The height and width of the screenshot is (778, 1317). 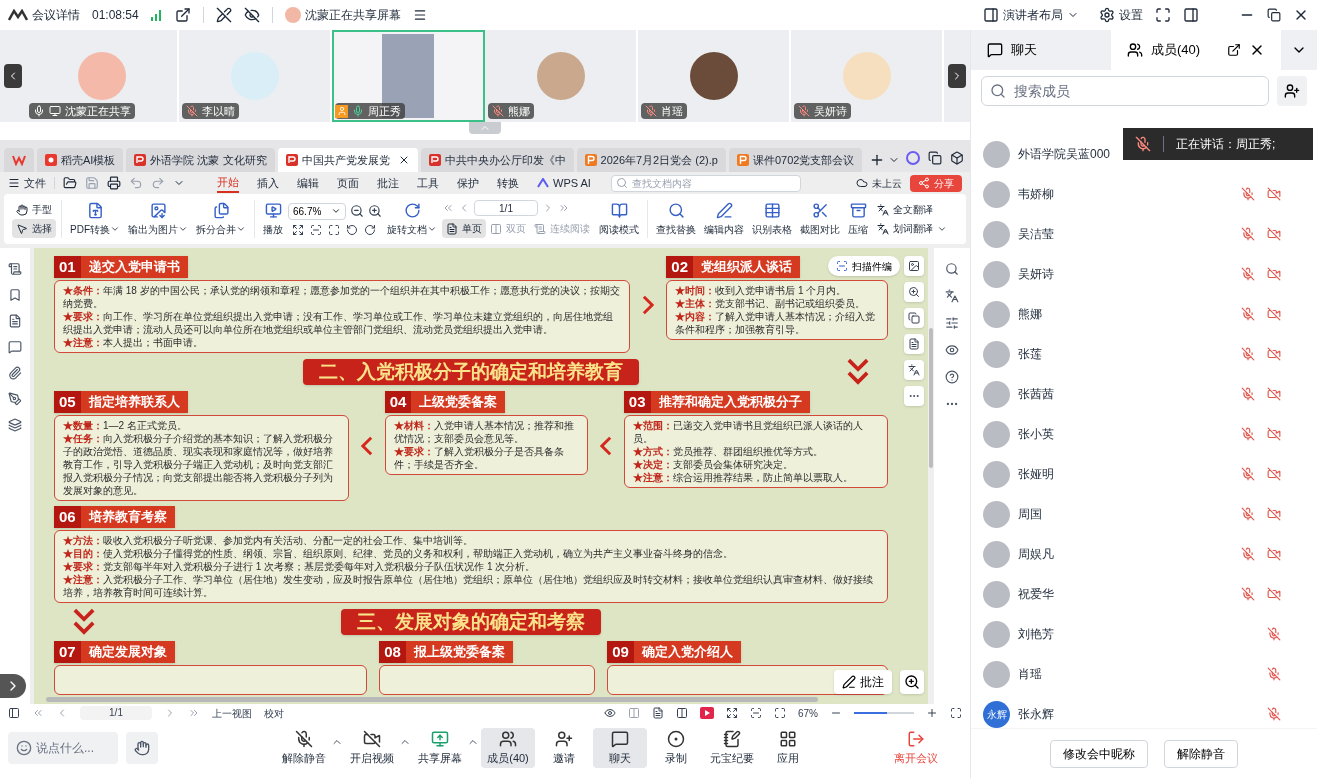 I want to click on ribbon-button: 压缩, so click(x=858, y=219).